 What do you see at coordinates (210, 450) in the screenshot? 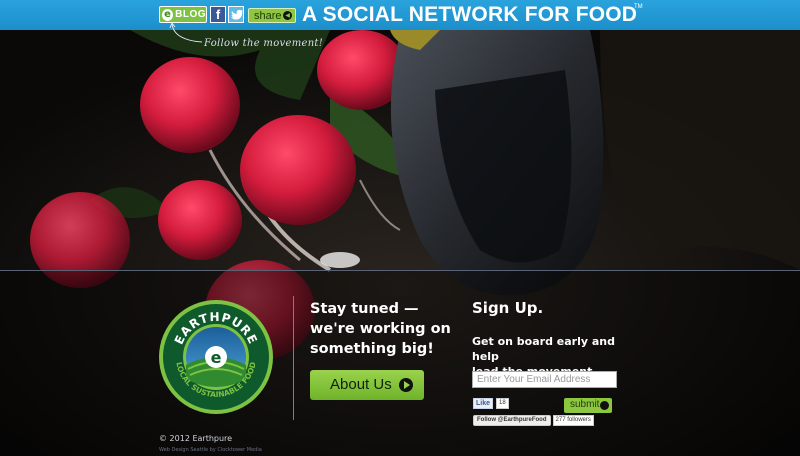
I see `design-credit-link: Web Design Seattle by Clocktower Media` at bounding box center [210, 450].